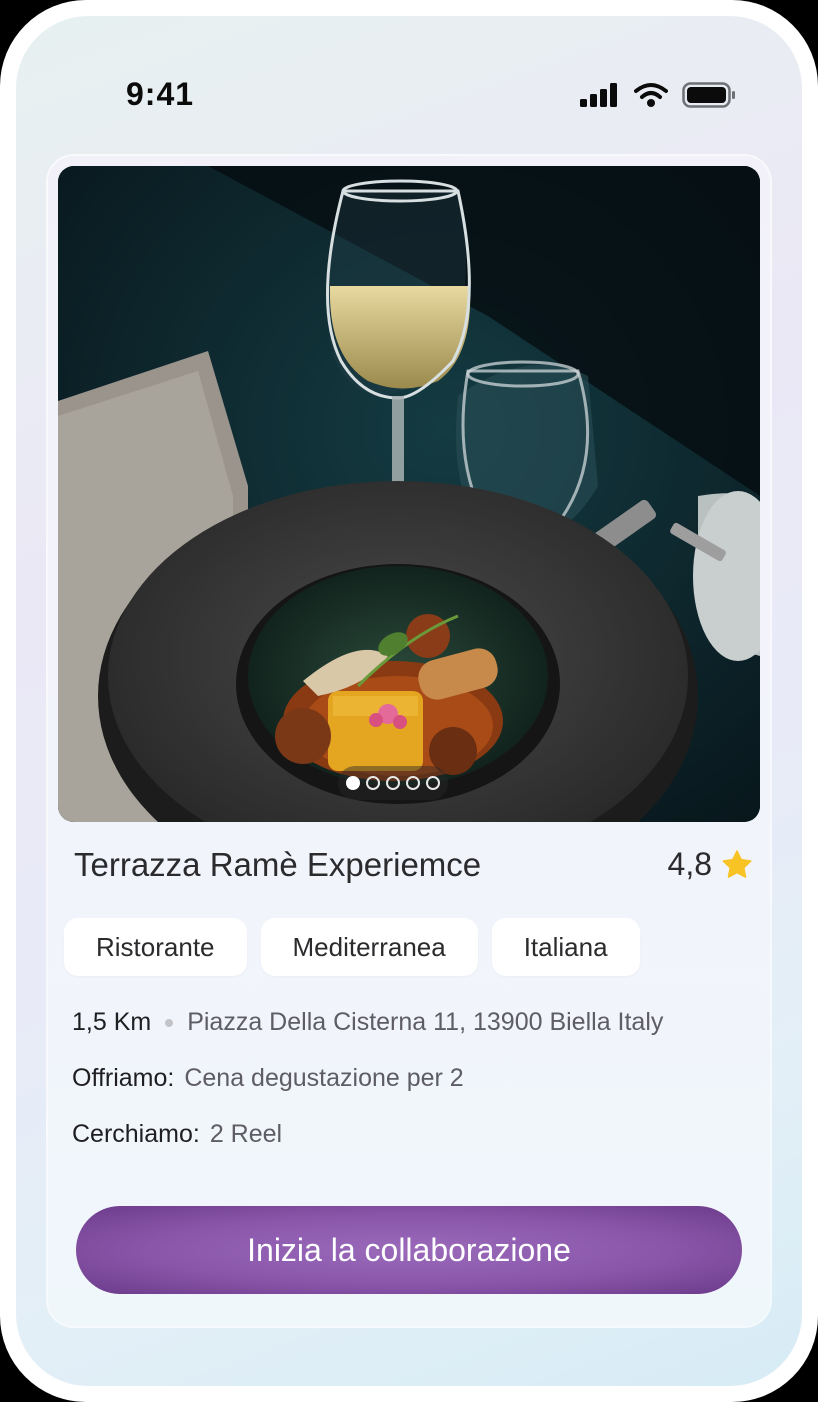 This screenshot has height=1402, width=818. What do you see at coordinates (324, 1078) in the screenshot?
I see `offer-value: Cena degustazione per 2` at bounding box center [324, 1078].